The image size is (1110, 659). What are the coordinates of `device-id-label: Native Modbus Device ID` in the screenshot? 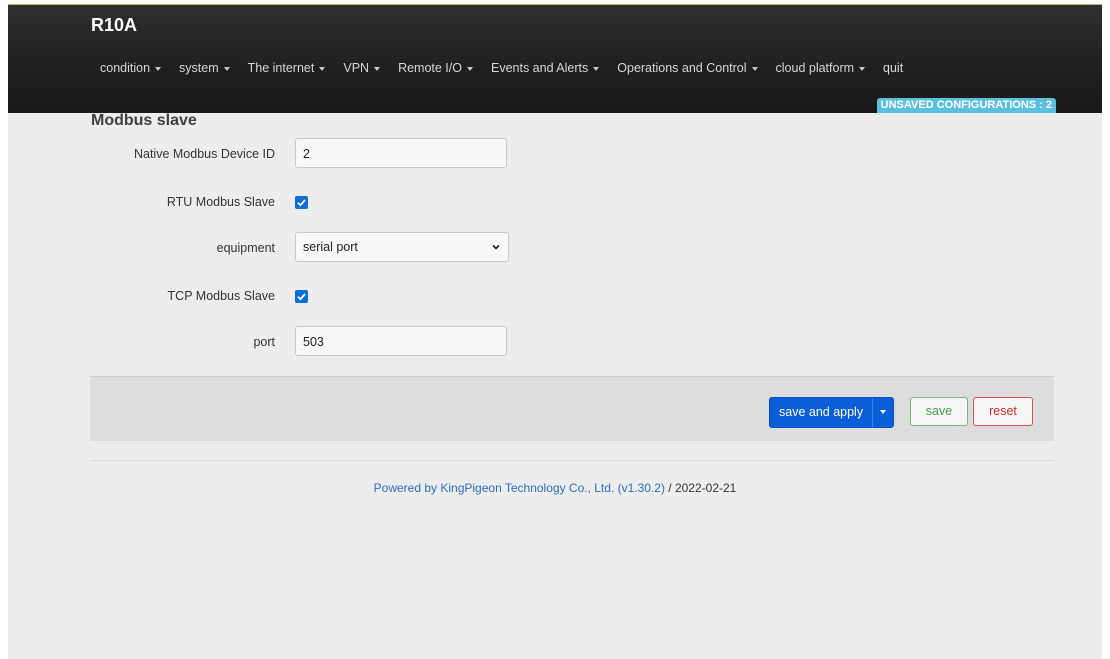 It's located at (204, 154).